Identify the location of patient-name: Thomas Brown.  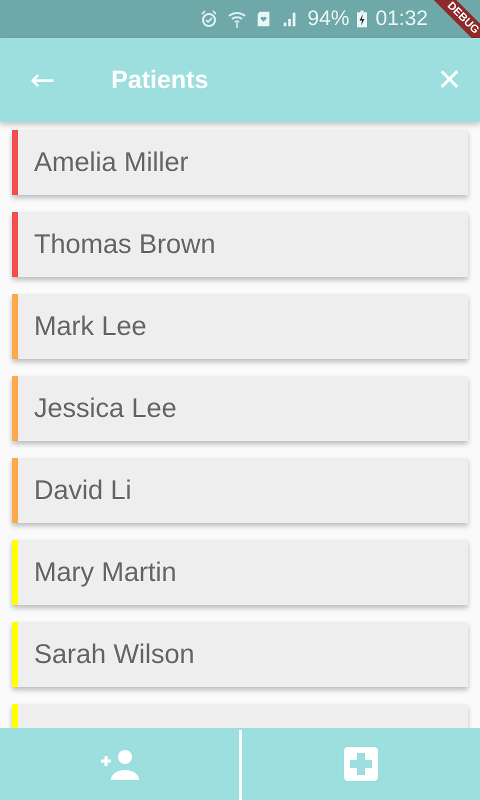
(125, 244).